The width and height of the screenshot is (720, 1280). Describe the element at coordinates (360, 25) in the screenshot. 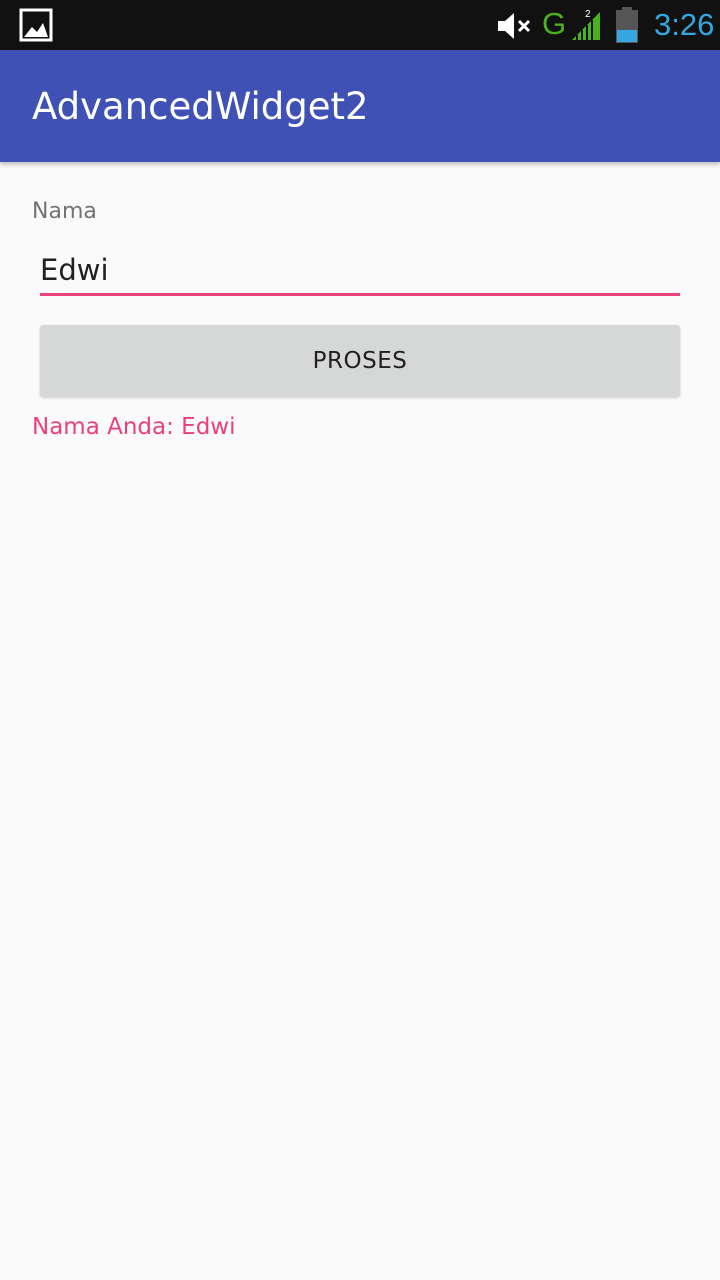

I see `status-bar: G 2 3:26` at that location.